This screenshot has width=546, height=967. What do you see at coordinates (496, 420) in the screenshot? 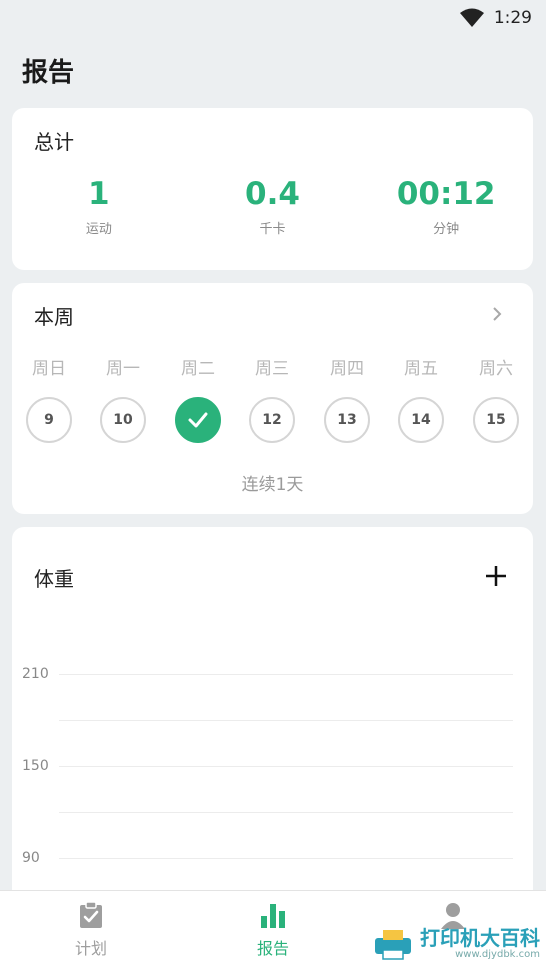
I see `day-circle: 15` at bounding box center [496, 420].